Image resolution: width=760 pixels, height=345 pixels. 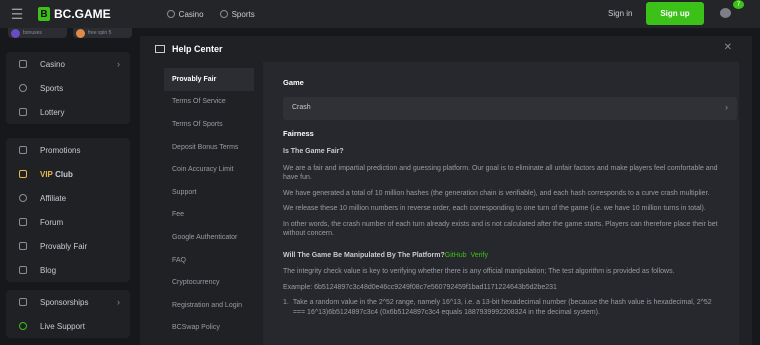 What do you see at coordinates (52, 112) in the screenshot?
I see `sidebar-item-label: Lottery` at bounding box center [52, 112].